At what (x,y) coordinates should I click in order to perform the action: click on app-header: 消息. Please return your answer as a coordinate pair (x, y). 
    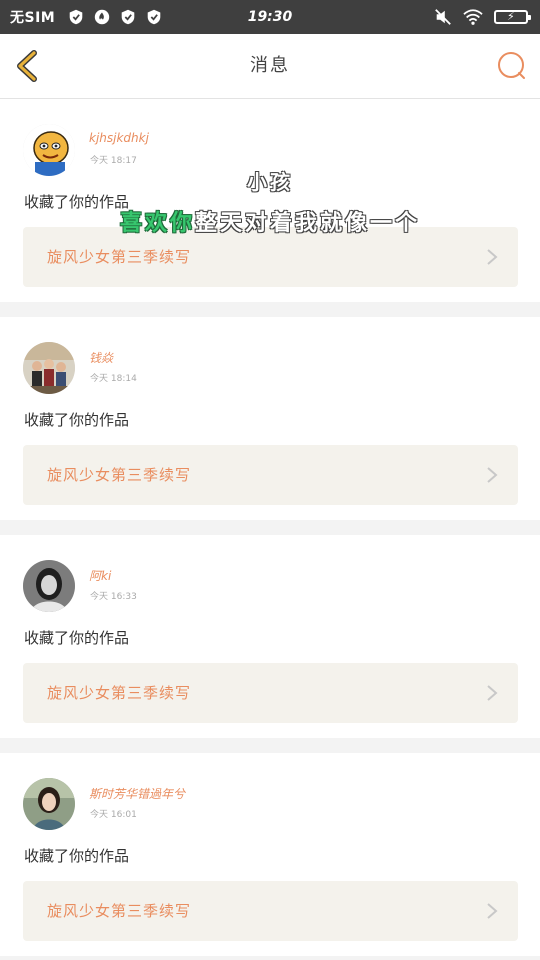
    Looking at the image, I should click on (270, 66).